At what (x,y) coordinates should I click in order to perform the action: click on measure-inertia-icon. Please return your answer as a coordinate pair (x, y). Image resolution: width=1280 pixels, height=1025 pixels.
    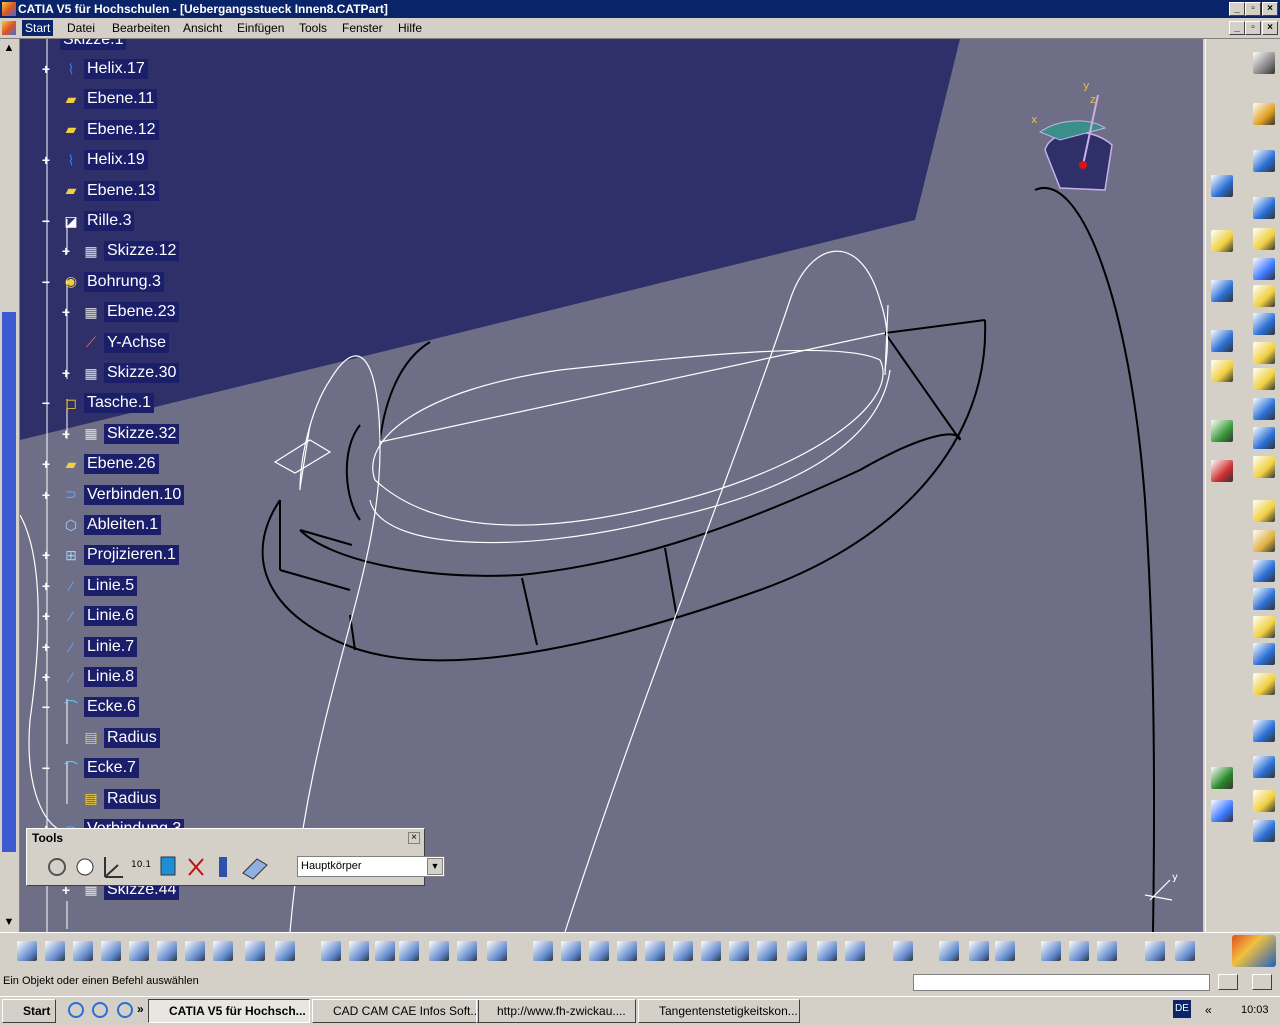
    Looking at the image, I should click on (1005, 951).